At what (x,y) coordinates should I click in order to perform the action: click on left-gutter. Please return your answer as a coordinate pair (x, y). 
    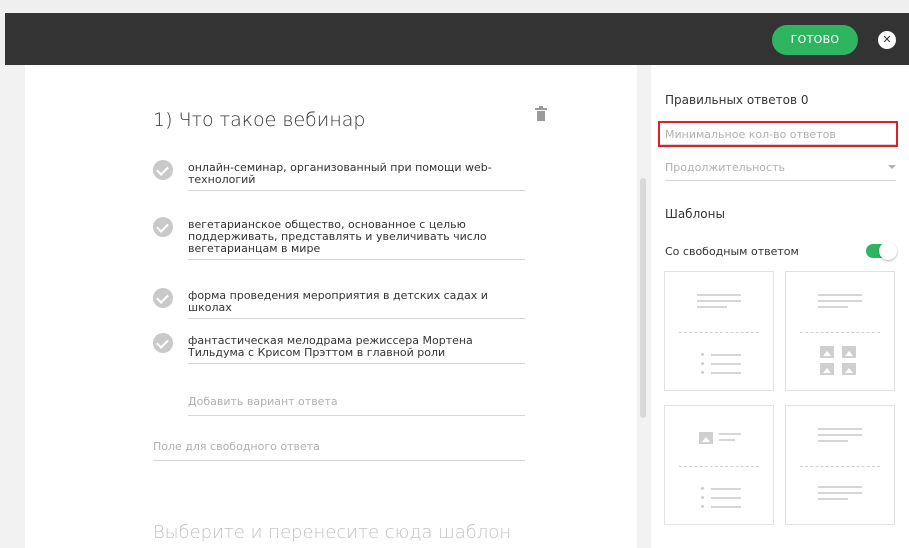
    Looking at the image, I should click on (12, 306).